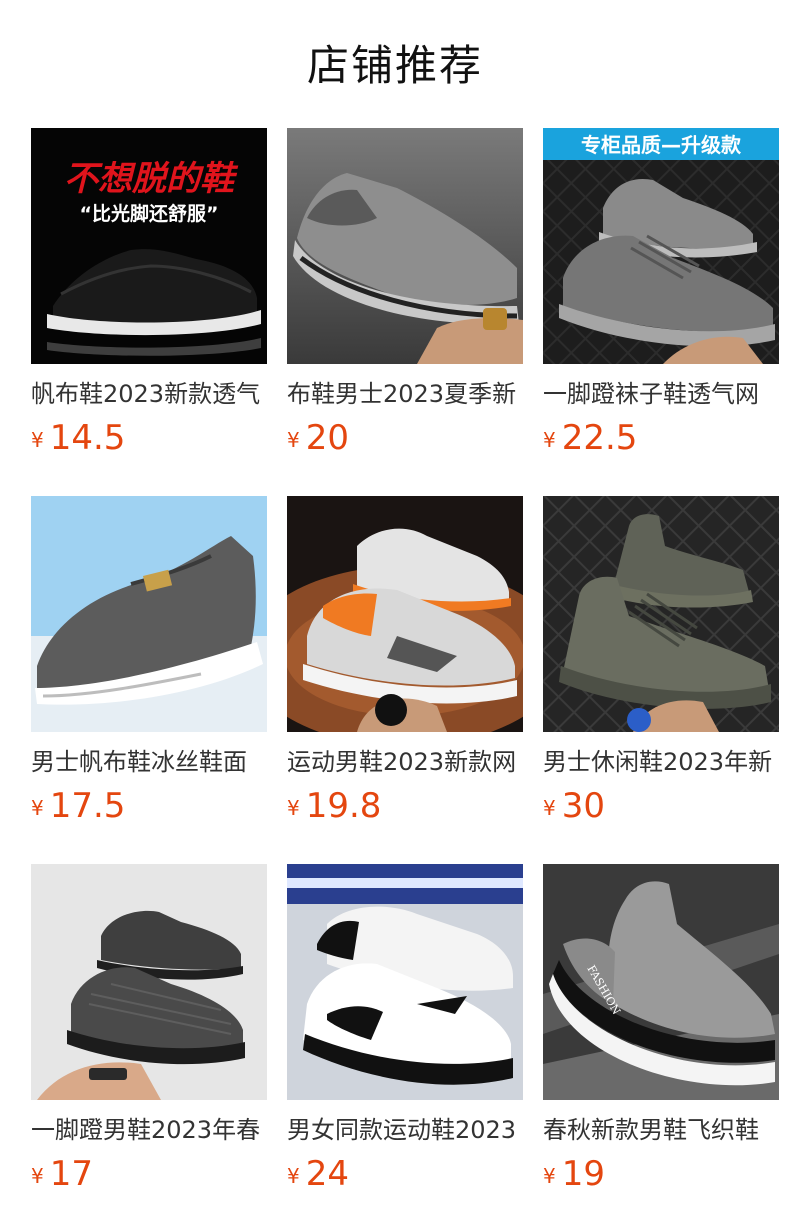  Describe the element at coordinates (149, 809) in the screenshot. I see `product-price: ¥17.5` at that location.